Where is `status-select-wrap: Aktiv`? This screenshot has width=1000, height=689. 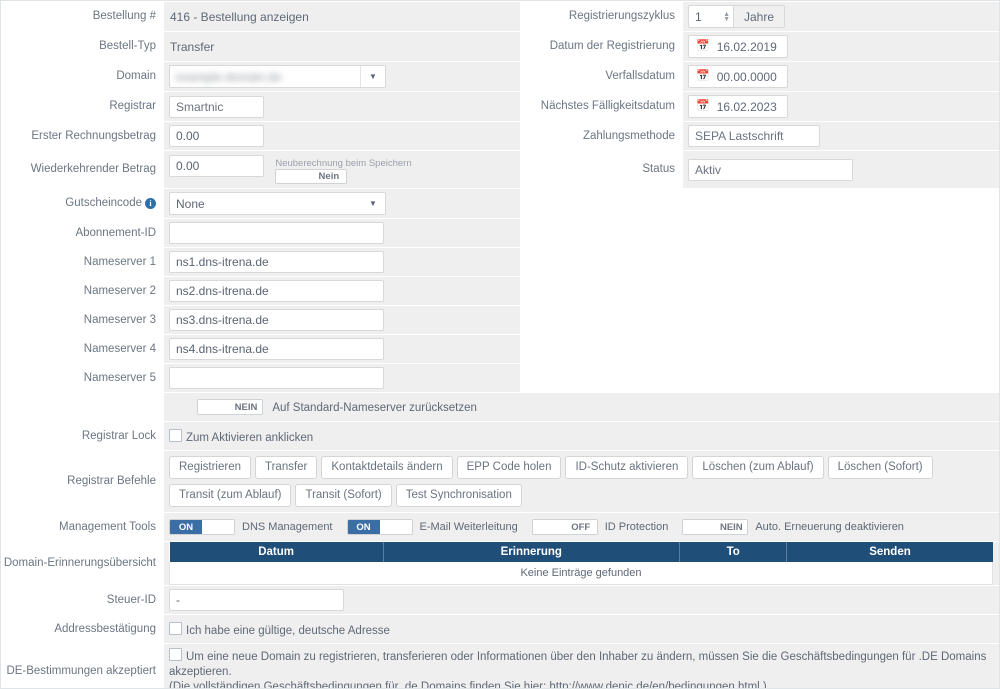 status-select-wrap: Aktiv is located at coordinates (770, 169).